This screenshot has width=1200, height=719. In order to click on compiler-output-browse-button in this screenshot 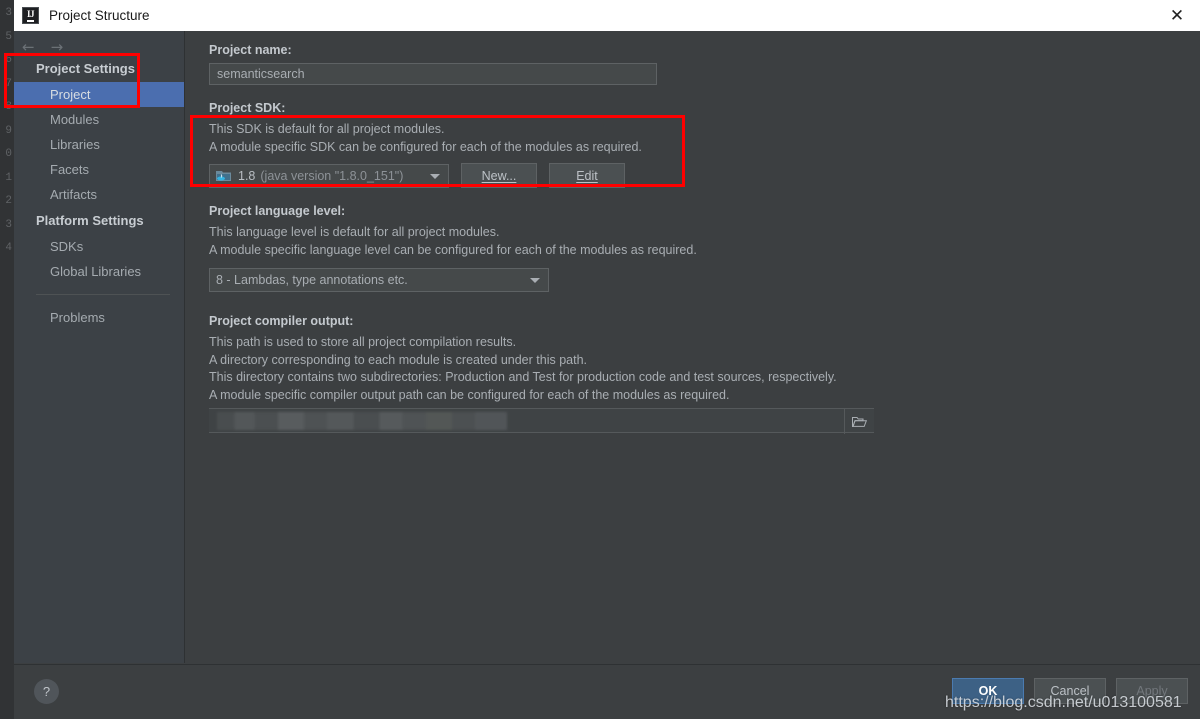, I will do `click(859, 421)`.